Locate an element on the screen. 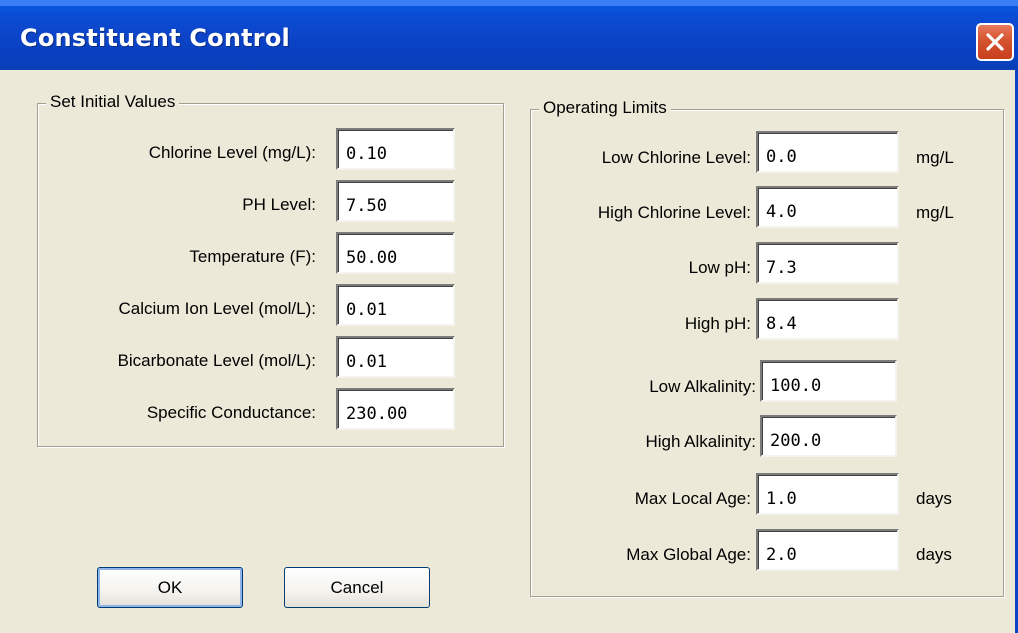  close-icon is located at coordinates (995, 42).